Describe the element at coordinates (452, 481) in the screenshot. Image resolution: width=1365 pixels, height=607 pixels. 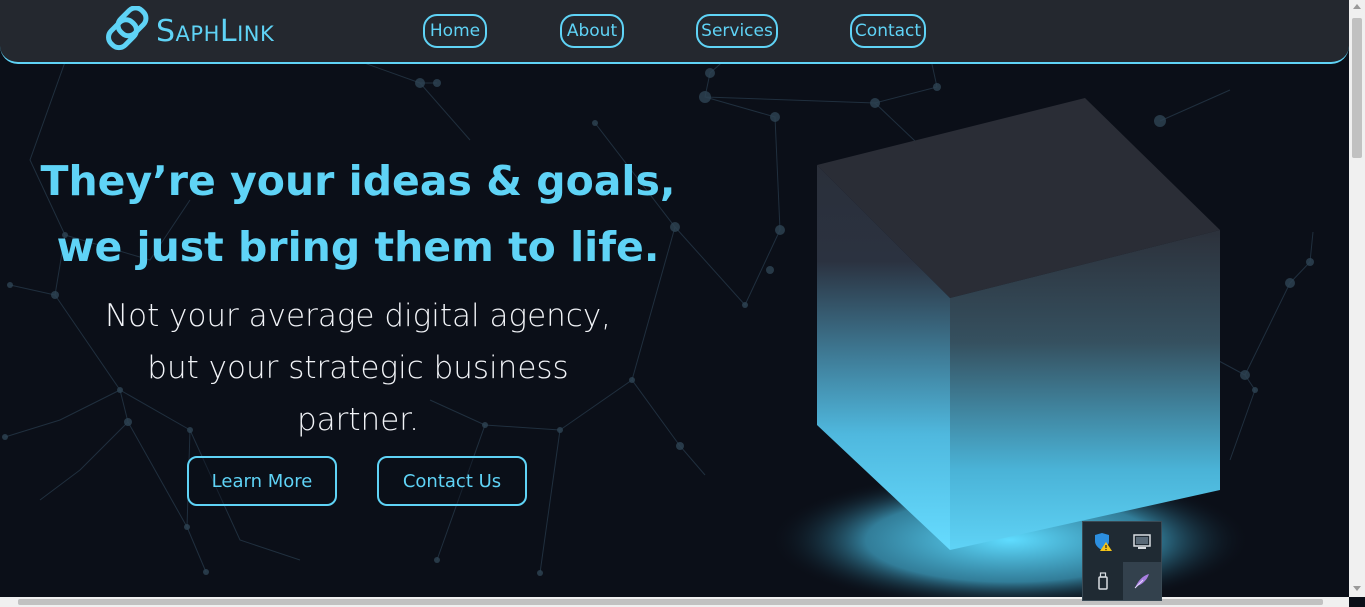
I see `contact-us-button: Contact Us` at that location.